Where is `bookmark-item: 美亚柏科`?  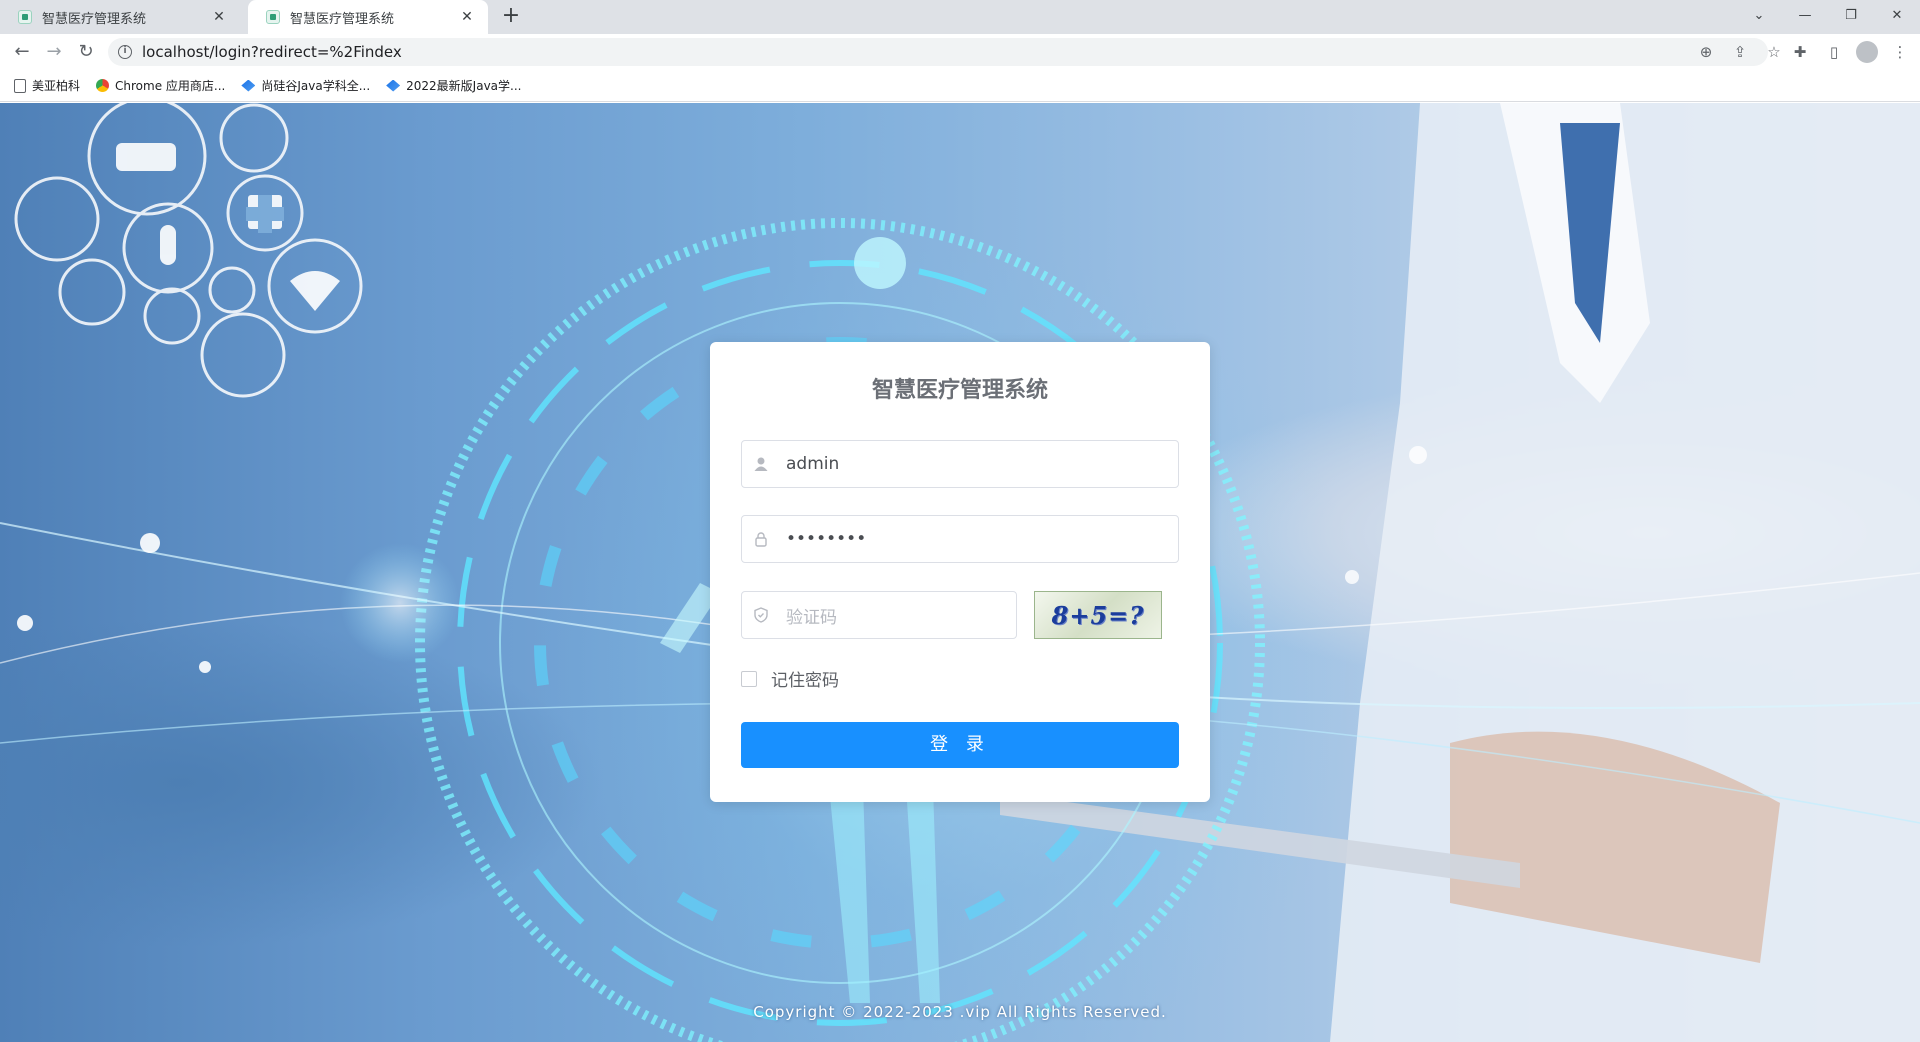 bookmark-item: 美亚柏科 is located at coordinates (47, 85).